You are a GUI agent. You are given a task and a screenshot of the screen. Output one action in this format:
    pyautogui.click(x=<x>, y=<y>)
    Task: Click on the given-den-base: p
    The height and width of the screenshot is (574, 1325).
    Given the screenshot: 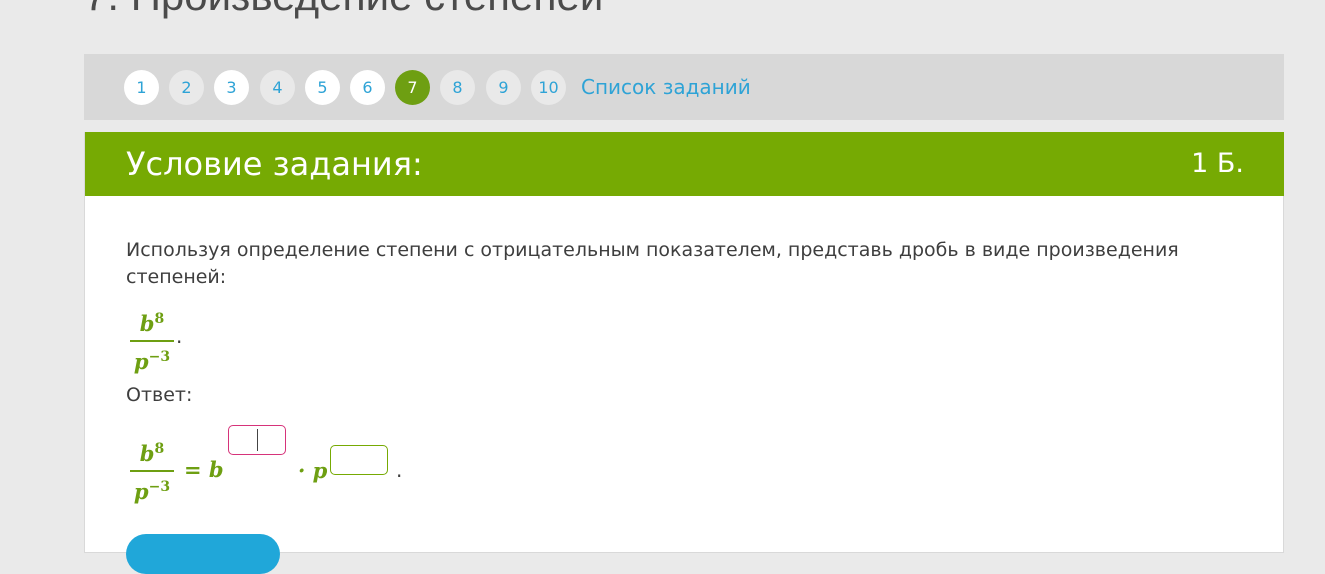 What is the action you would take?
    pyautogui.click(x=141, y=361)
    